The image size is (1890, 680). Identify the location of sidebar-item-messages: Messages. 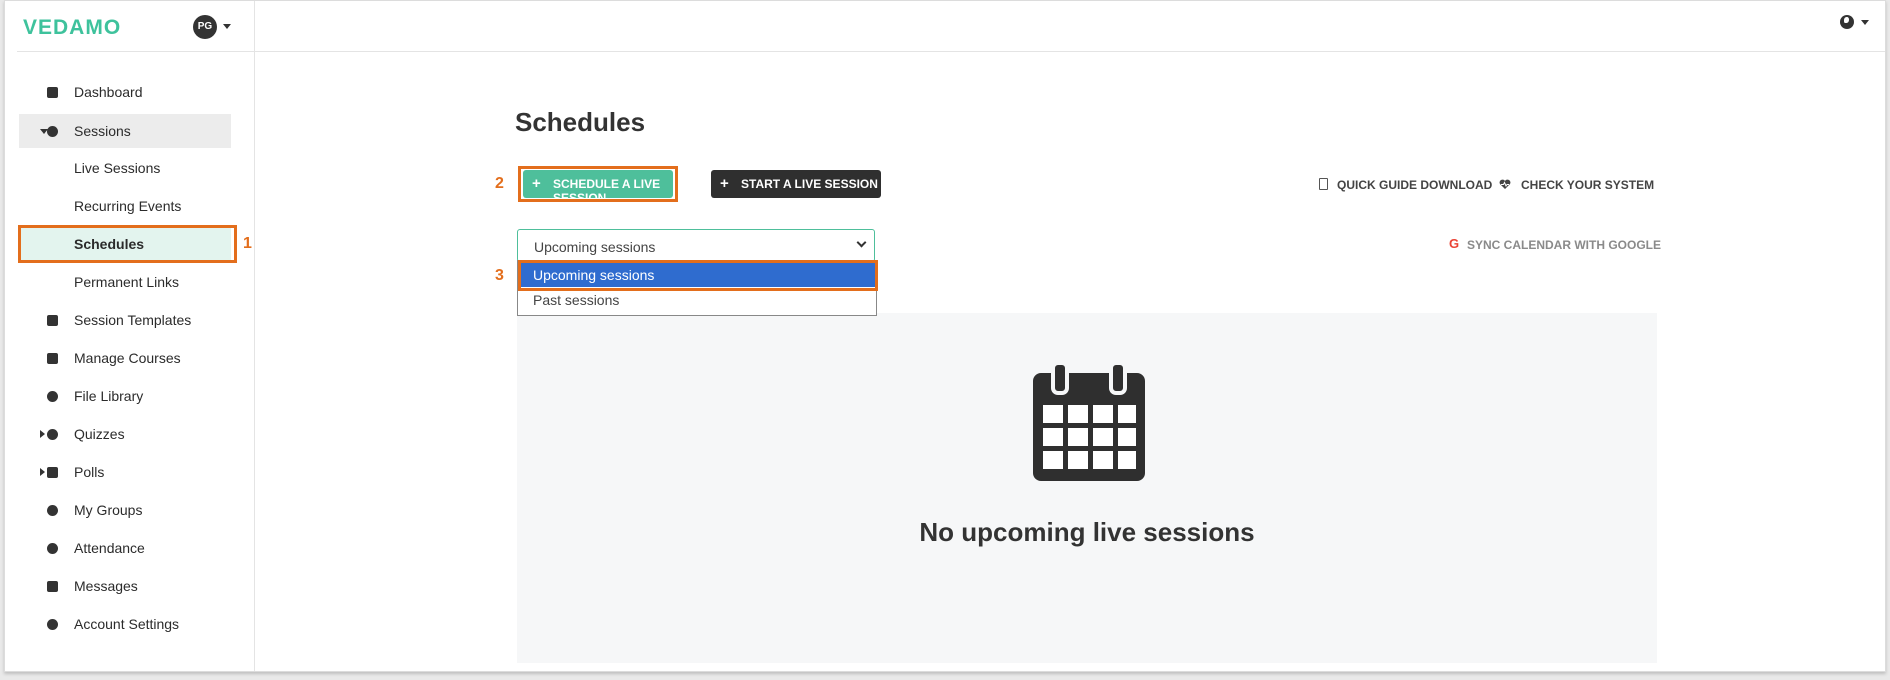
(125, 586).